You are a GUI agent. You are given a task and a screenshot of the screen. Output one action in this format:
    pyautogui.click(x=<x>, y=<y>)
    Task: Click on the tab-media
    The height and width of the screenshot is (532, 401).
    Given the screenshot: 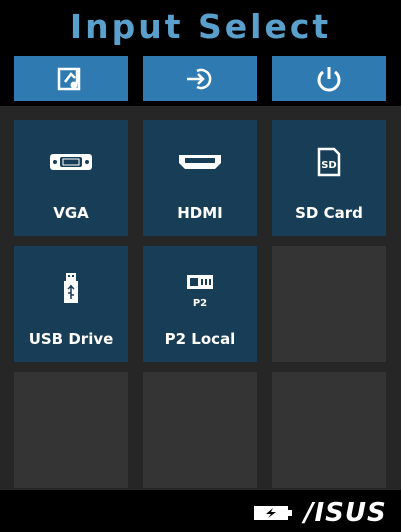 What is the action you would take?
    pyautogui.click(x=71, y=78)
    